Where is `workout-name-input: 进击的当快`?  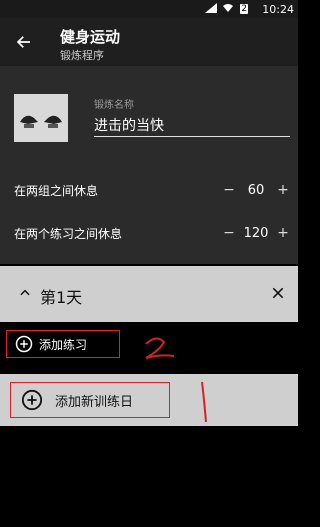
workout-name-input: 进击的当快 is located at coordinates (192, 126).